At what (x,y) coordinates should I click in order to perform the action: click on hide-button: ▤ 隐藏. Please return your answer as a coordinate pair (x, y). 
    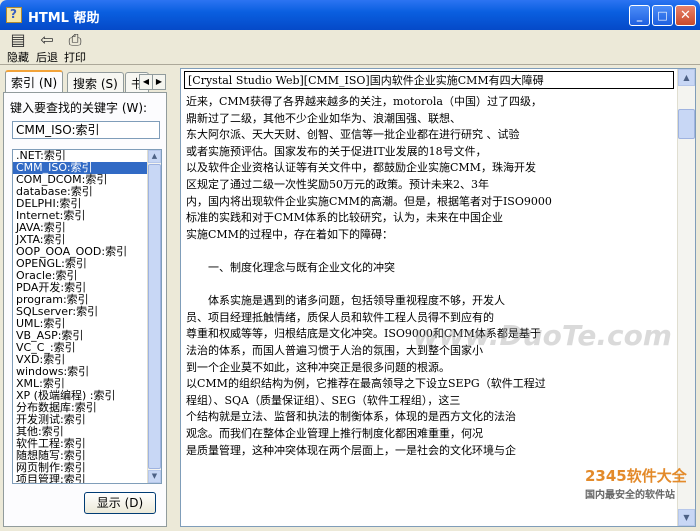
    Looking at the image, I should click on (18, 48).